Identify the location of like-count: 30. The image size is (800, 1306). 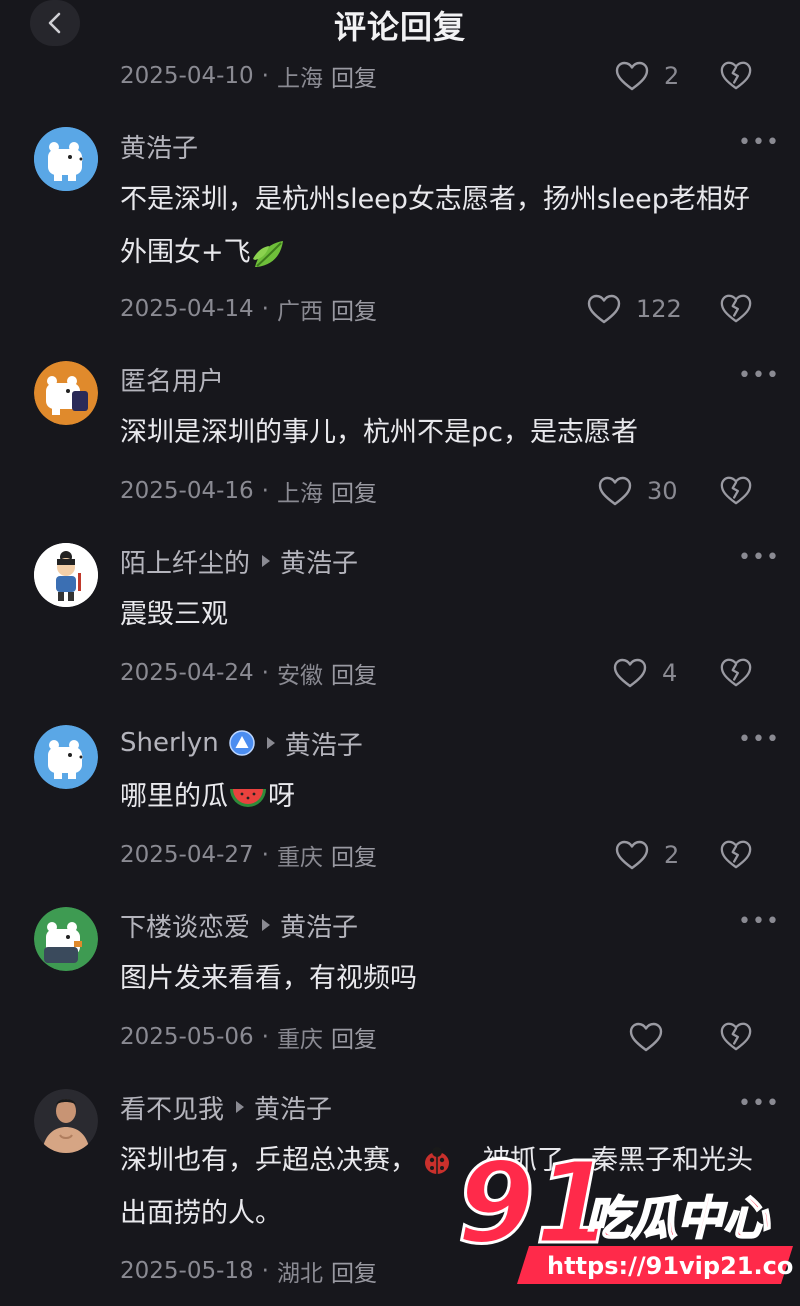
(662, 491).